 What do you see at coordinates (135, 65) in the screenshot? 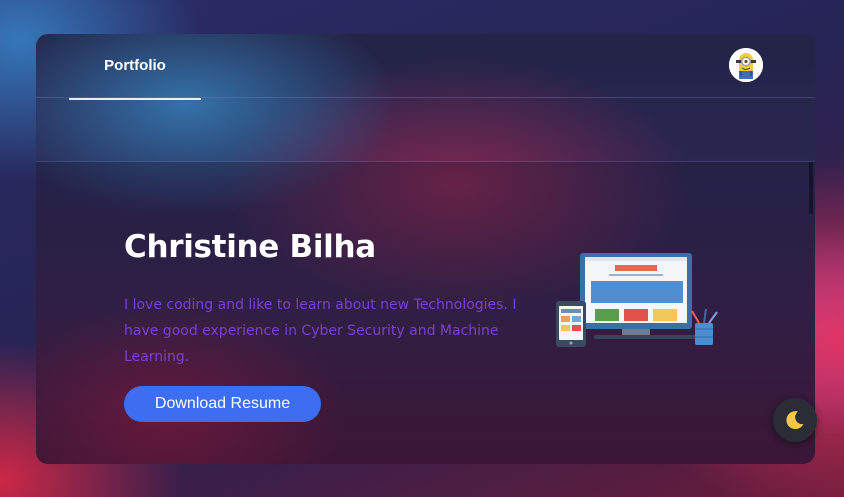
I see `nav-brand-portfolio: Portfolio` at bounding box center [135, 65].